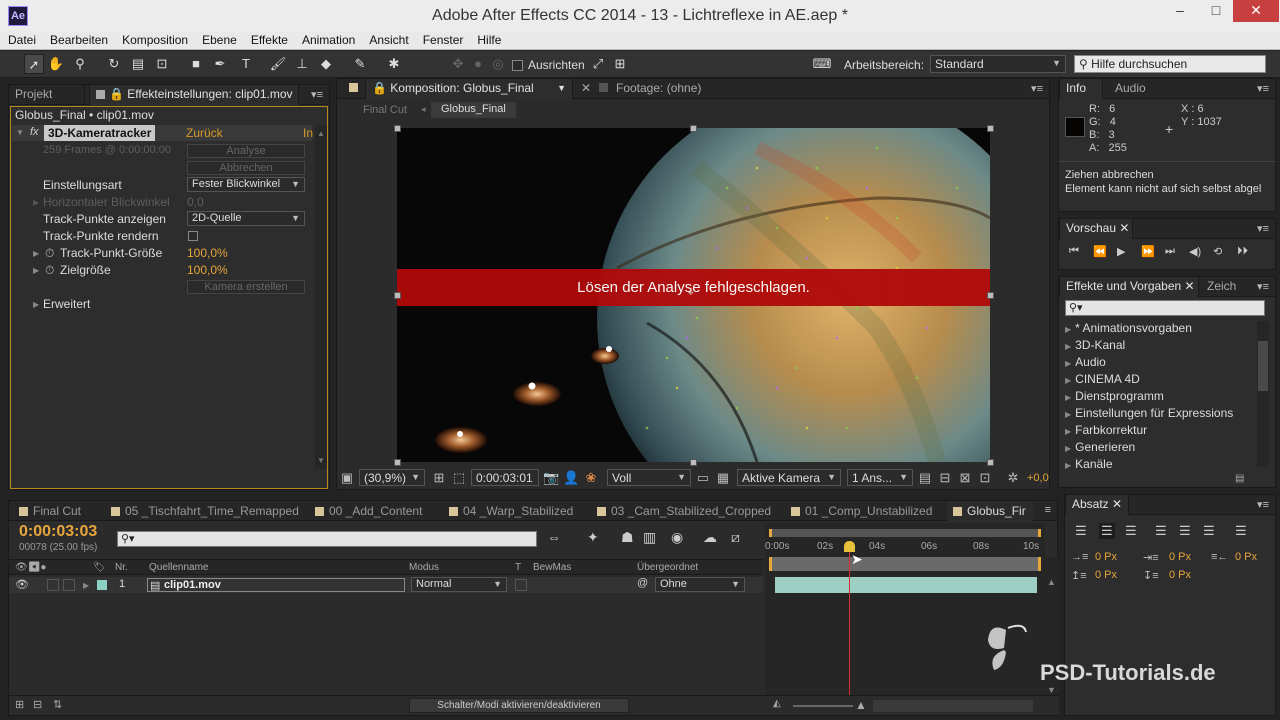  What do you see at coordinates (905, 619) in the screenshot?
I see `time-graph: 0:00s 02s 04s 06s 08s 10s ➤` at bounding box center [905, 619].